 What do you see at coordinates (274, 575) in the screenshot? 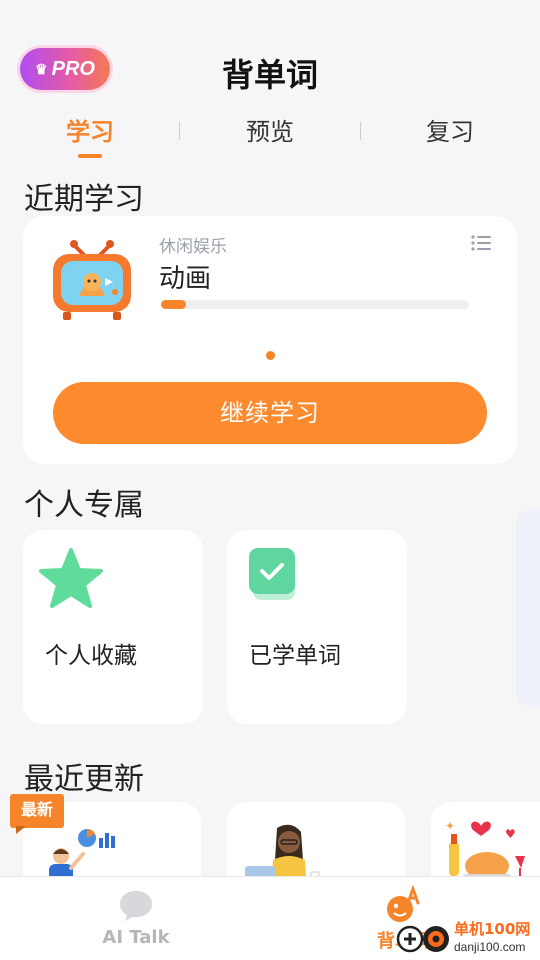
I see `check-icon` at bounding box center [274, 575].